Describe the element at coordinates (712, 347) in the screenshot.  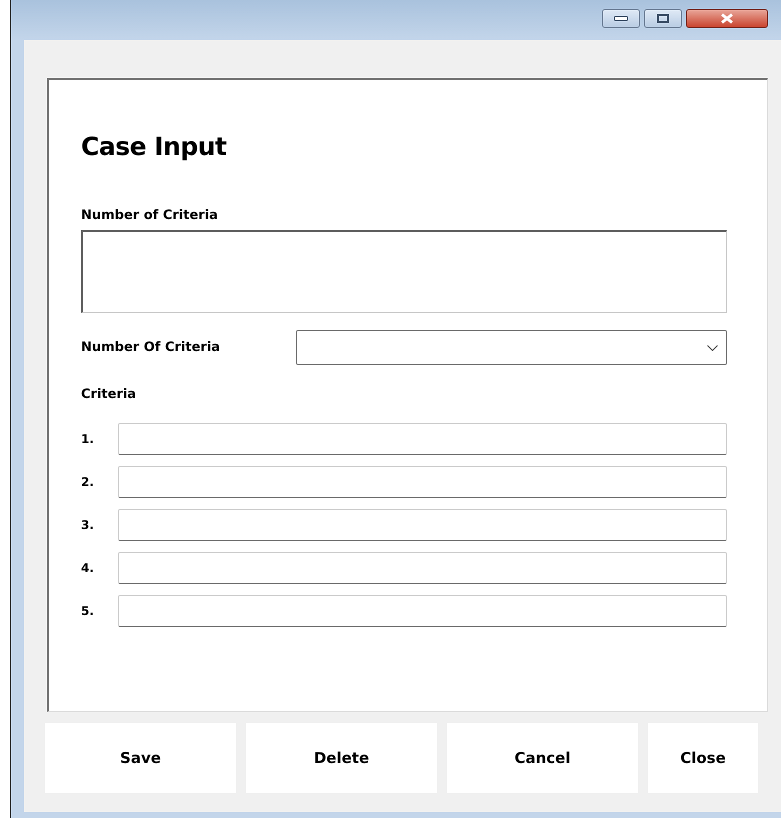
I see `chevron-down-icon` at that location.